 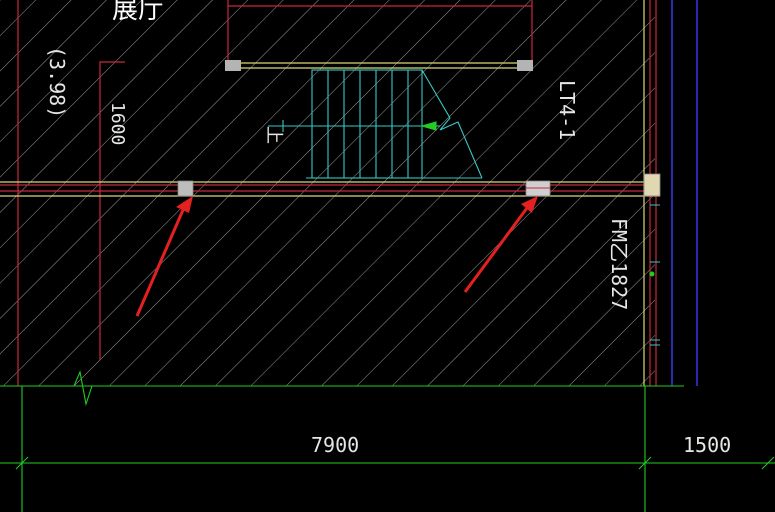 I want to click on dimension-7900-label: 7900, so click(x=335, y=445).